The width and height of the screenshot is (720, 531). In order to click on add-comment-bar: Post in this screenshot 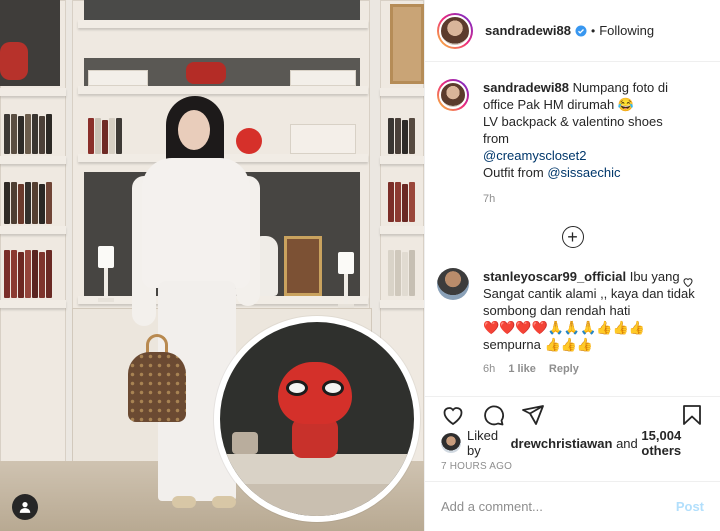, I will do `click(572, 506)`.